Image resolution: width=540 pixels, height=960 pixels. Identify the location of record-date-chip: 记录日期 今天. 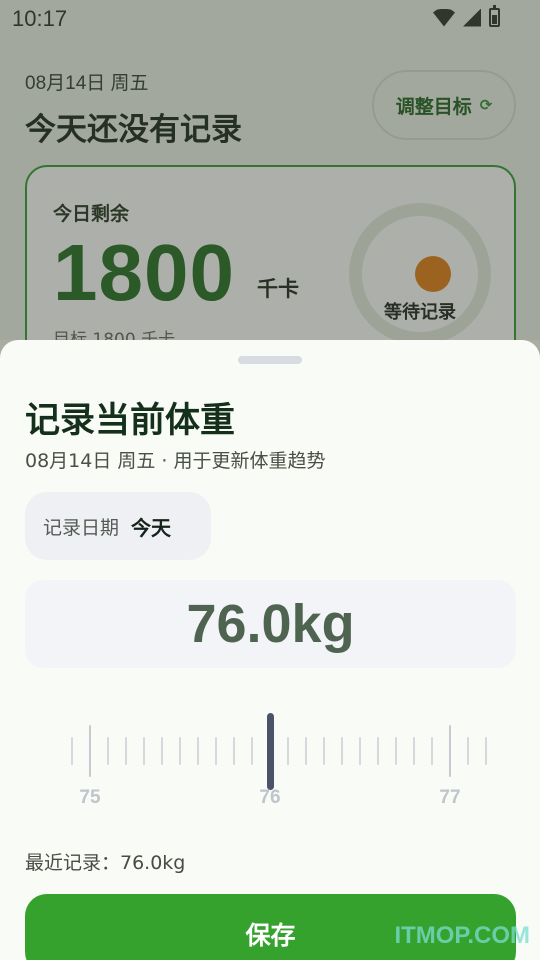
(118, 526).